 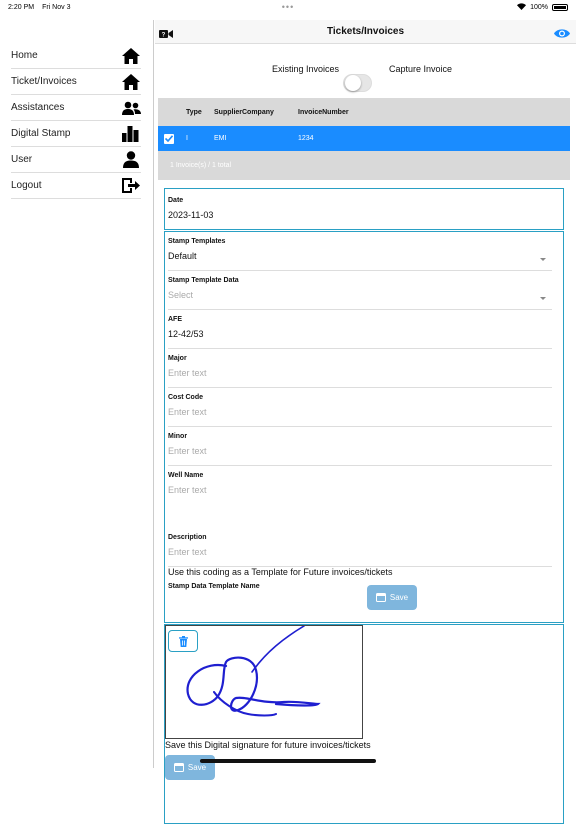 I want to click on afe-value: 12-42/53, so click(x=186, y=334).